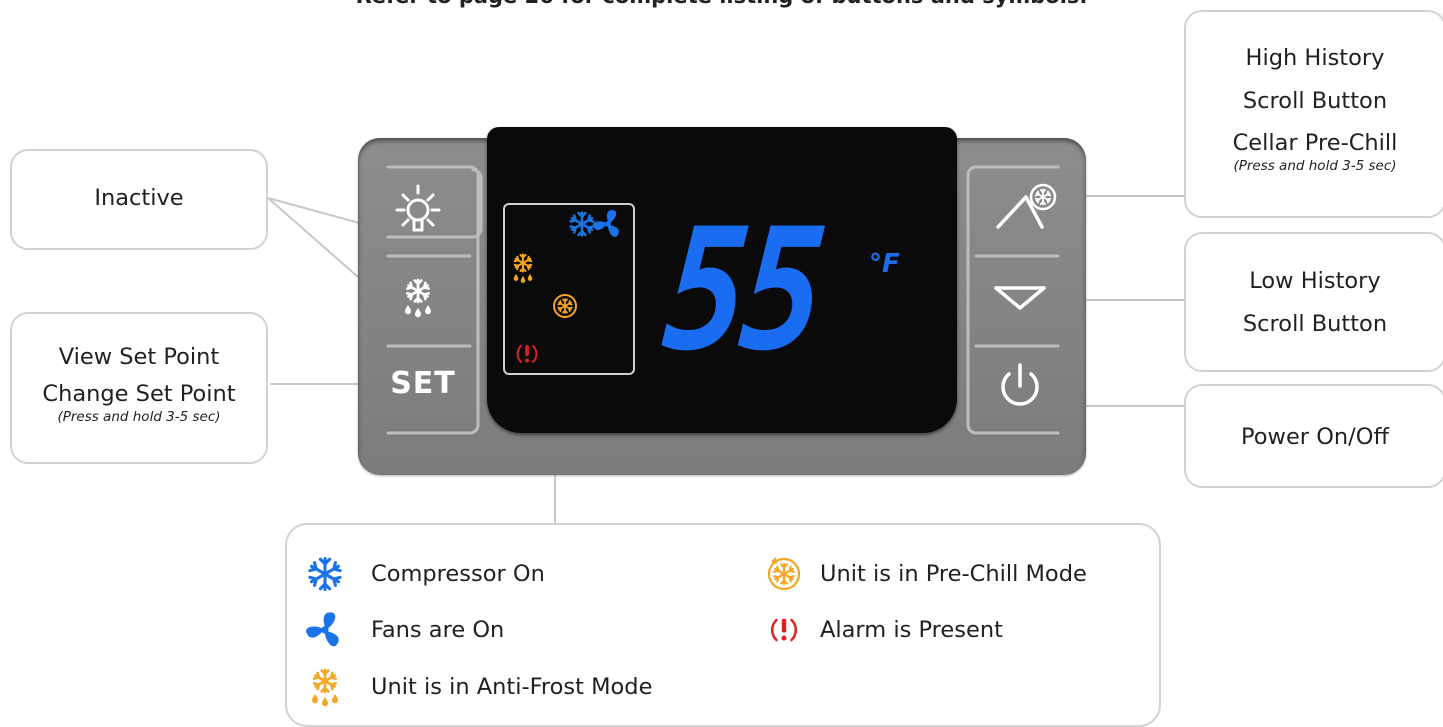 The width and height of the screenshot is (1443, 727). Describe the element at coordinates (139, 393) in the screenshot. I see `change-set-point-label: Change Set Point` at that location.